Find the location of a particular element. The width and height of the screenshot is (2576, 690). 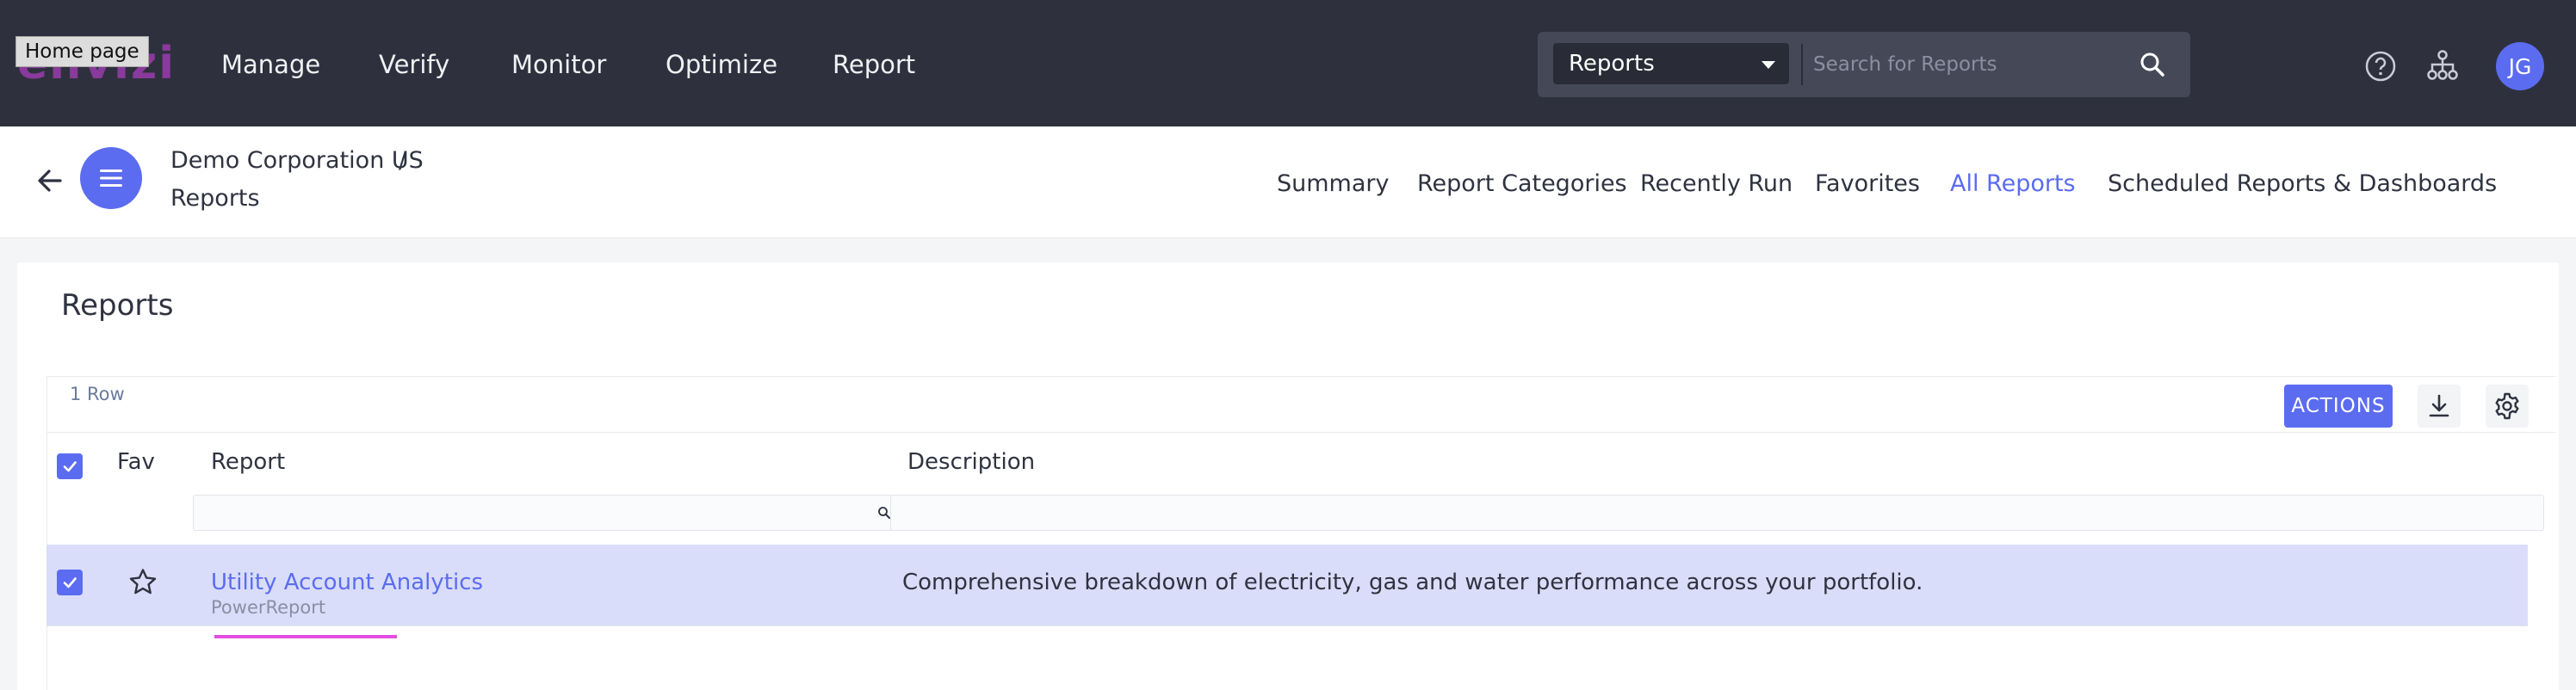

description-filter-input is located at coordinates (1717, 513).